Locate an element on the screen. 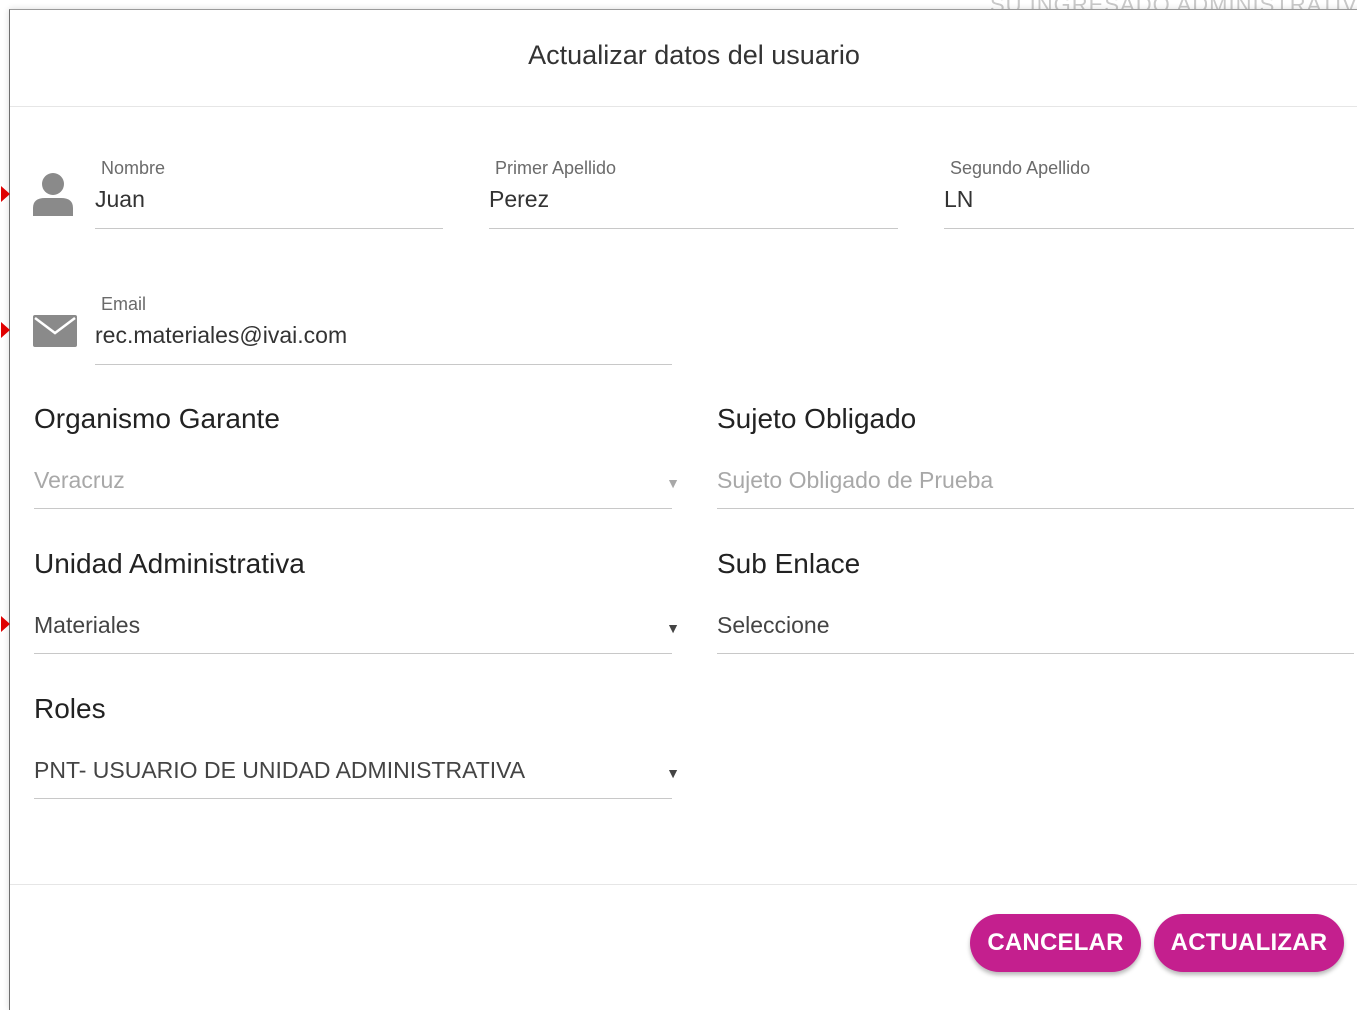  sujeto-obligado-underline is located at coordinates (1035, 508).